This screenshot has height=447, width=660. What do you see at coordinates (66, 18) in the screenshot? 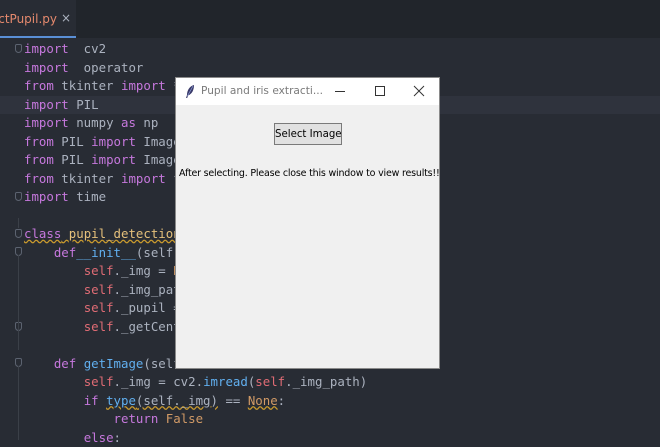
I see `tab-close-icon: ×` at bounding box center [66, 18].